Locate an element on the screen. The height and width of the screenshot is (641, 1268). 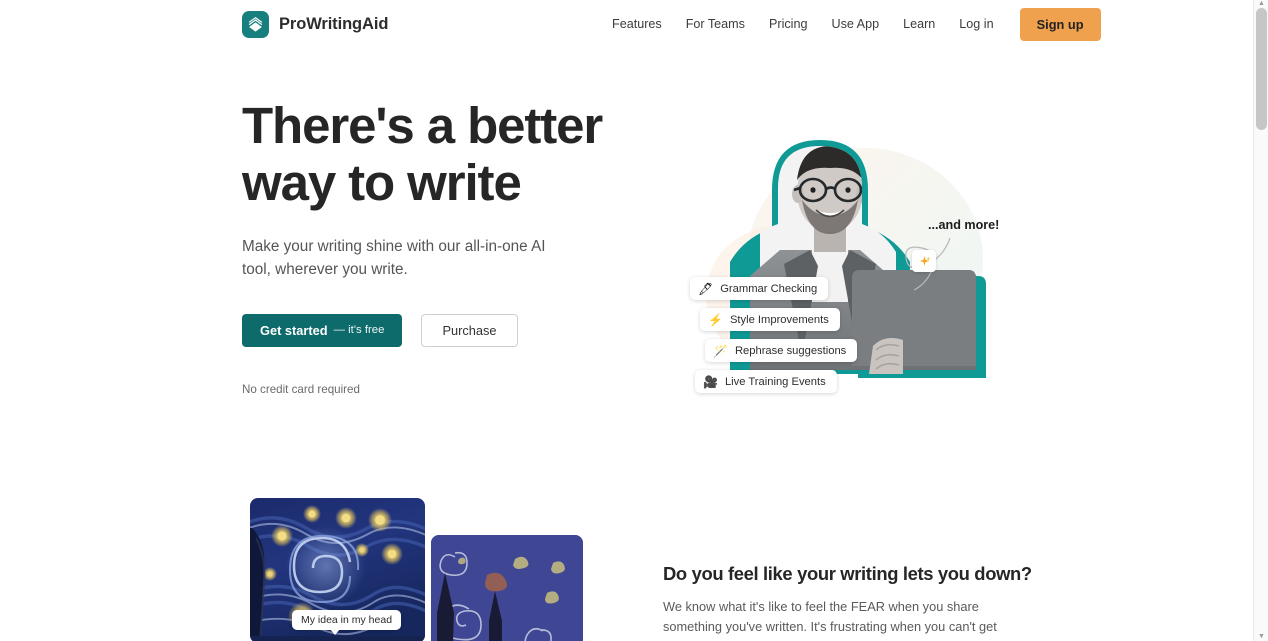
idea-tooltip: My idea in my head is located at coordinates (347, 622).